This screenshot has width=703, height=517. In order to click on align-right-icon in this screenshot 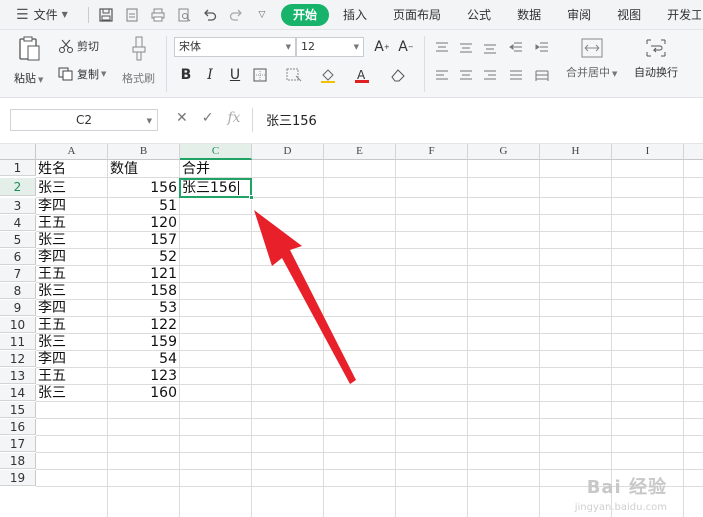, I will do `click(490, 76)`.